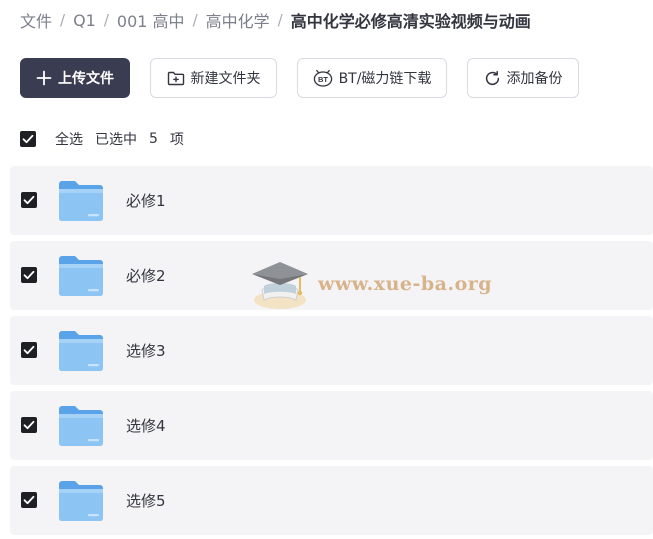  What do you see at coordinates (385, 79) in the screenshot?
I see `bt-download-button-label: BT/磁力链下载` at bounding box center [385, 79].